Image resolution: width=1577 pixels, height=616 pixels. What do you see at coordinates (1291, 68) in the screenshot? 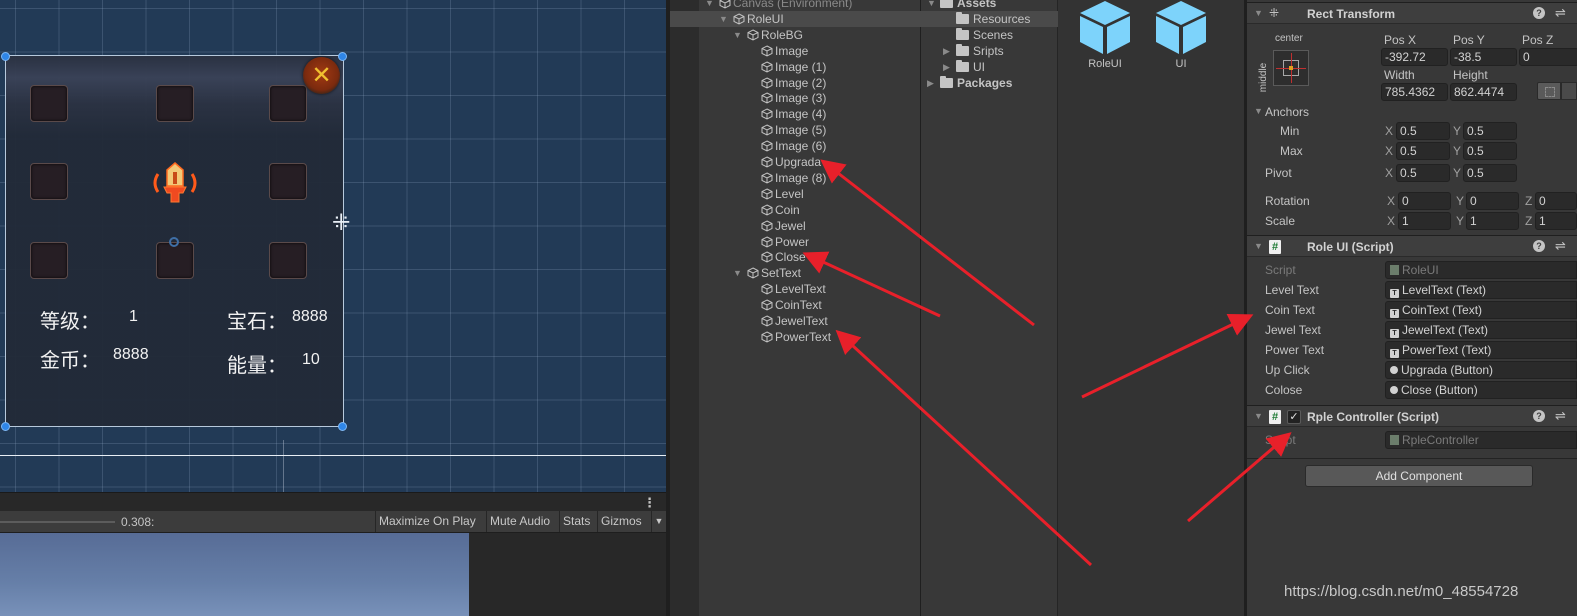
I see `anchor-presets-button` at bounding box center [1291, 68].